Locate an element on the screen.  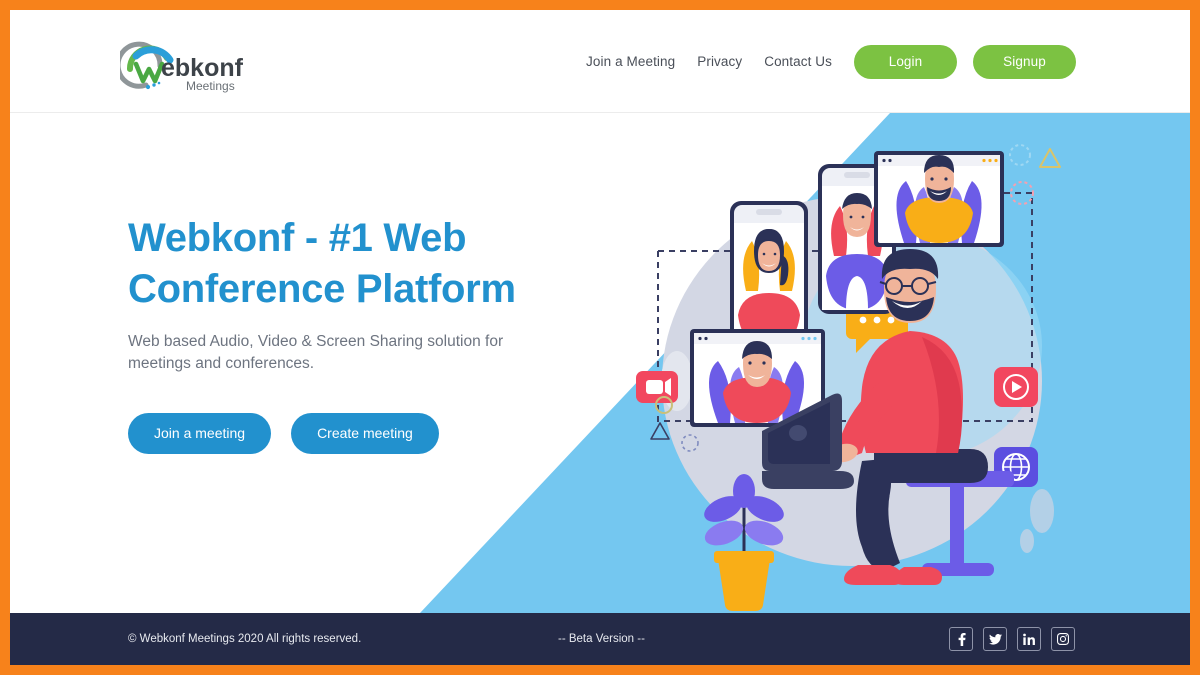
login-button: Login is located at coordinates (905, 61).